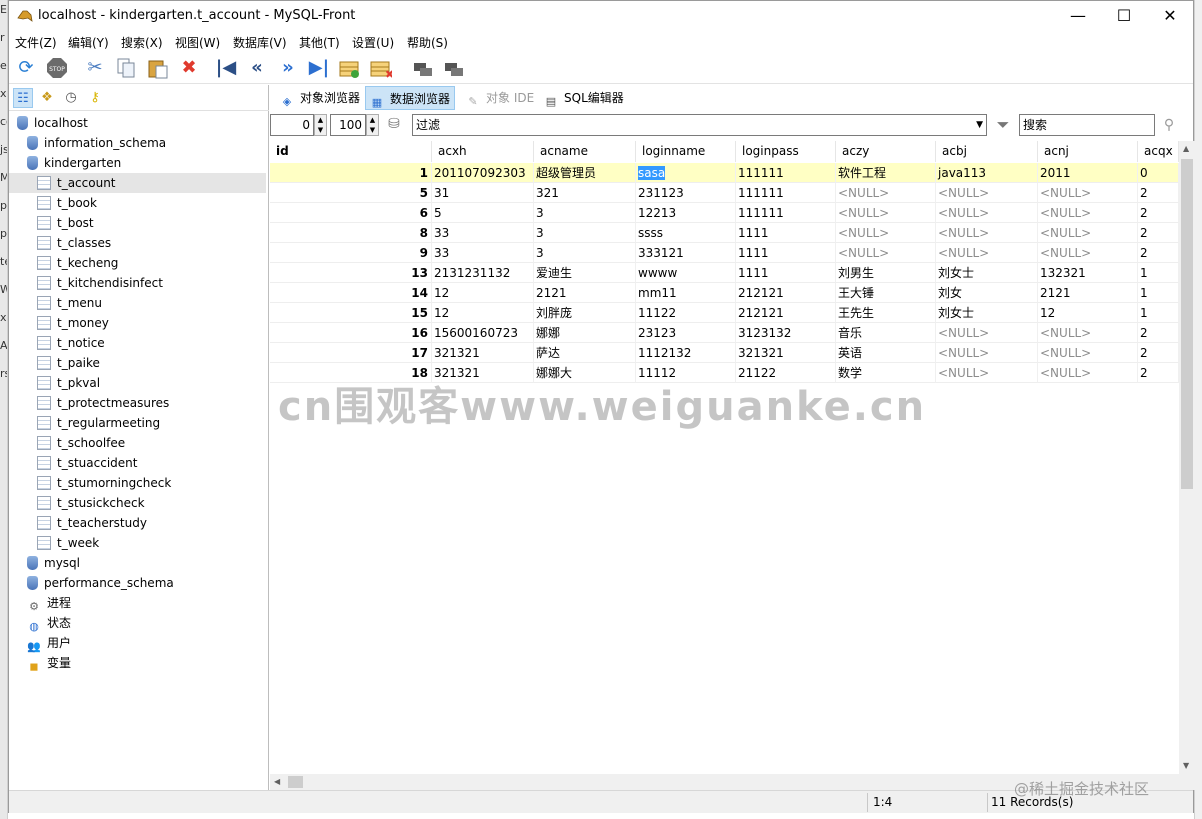 This screenshot has width=1202, height=819. Describe the element at coordinates (686, 193) in the screenshot. I see `cell-loginname: 231123` at that location.